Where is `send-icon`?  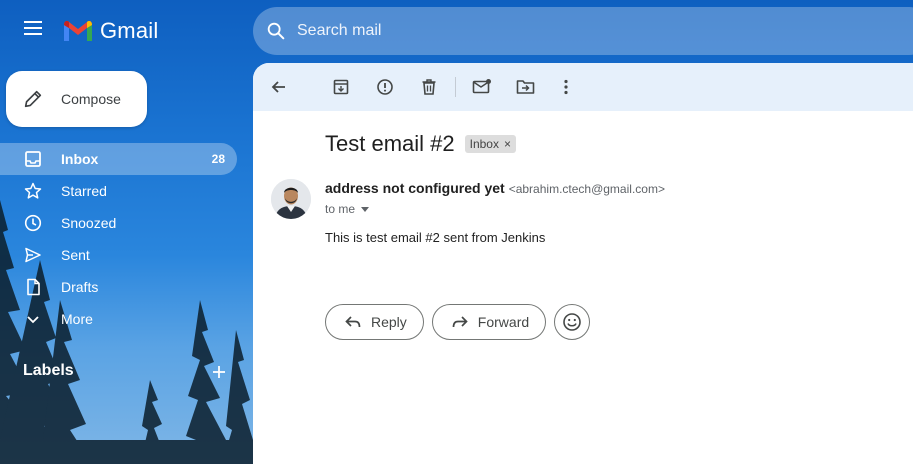 send-icon is located at coordinates (33, 255).